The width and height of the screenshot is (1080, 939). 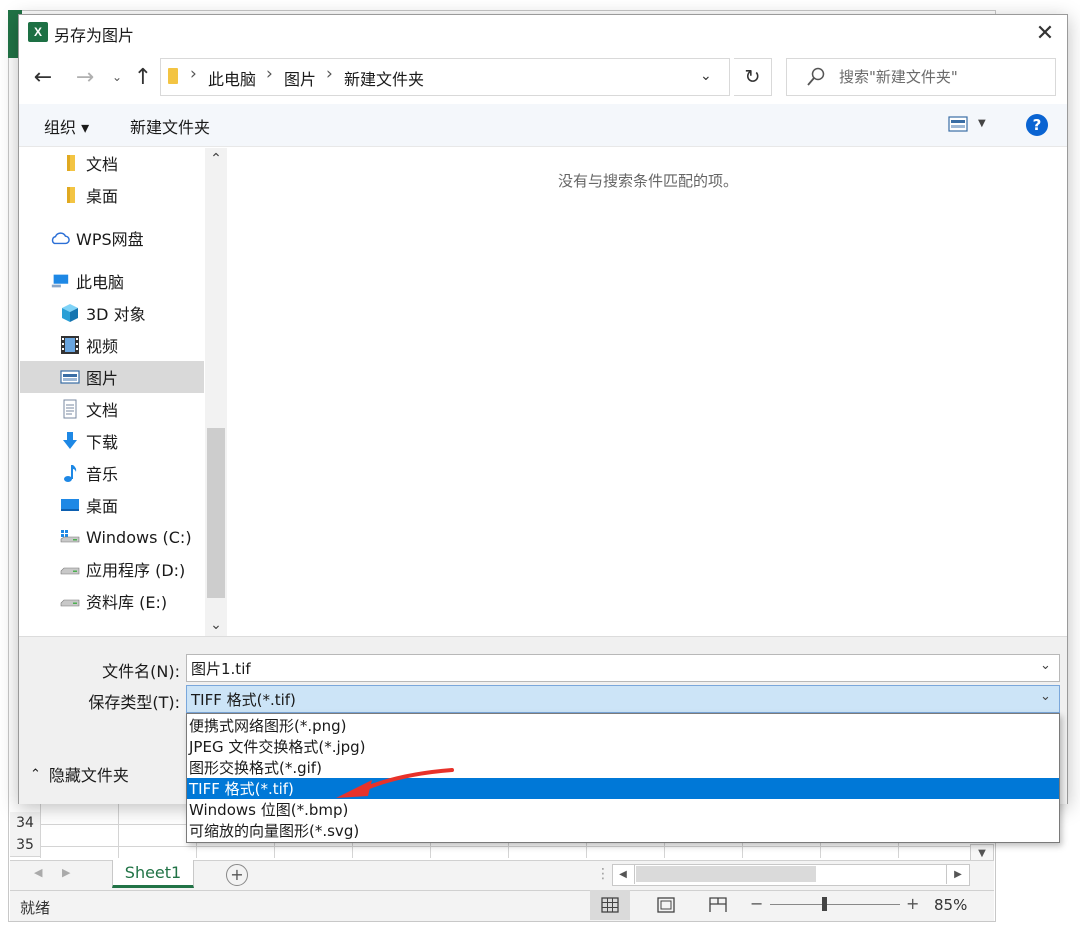 What do you see at coordinates (35, 774) in the screenshot?
I see `chevron-up-icon: ⌃` at bounding box center [35, 774].